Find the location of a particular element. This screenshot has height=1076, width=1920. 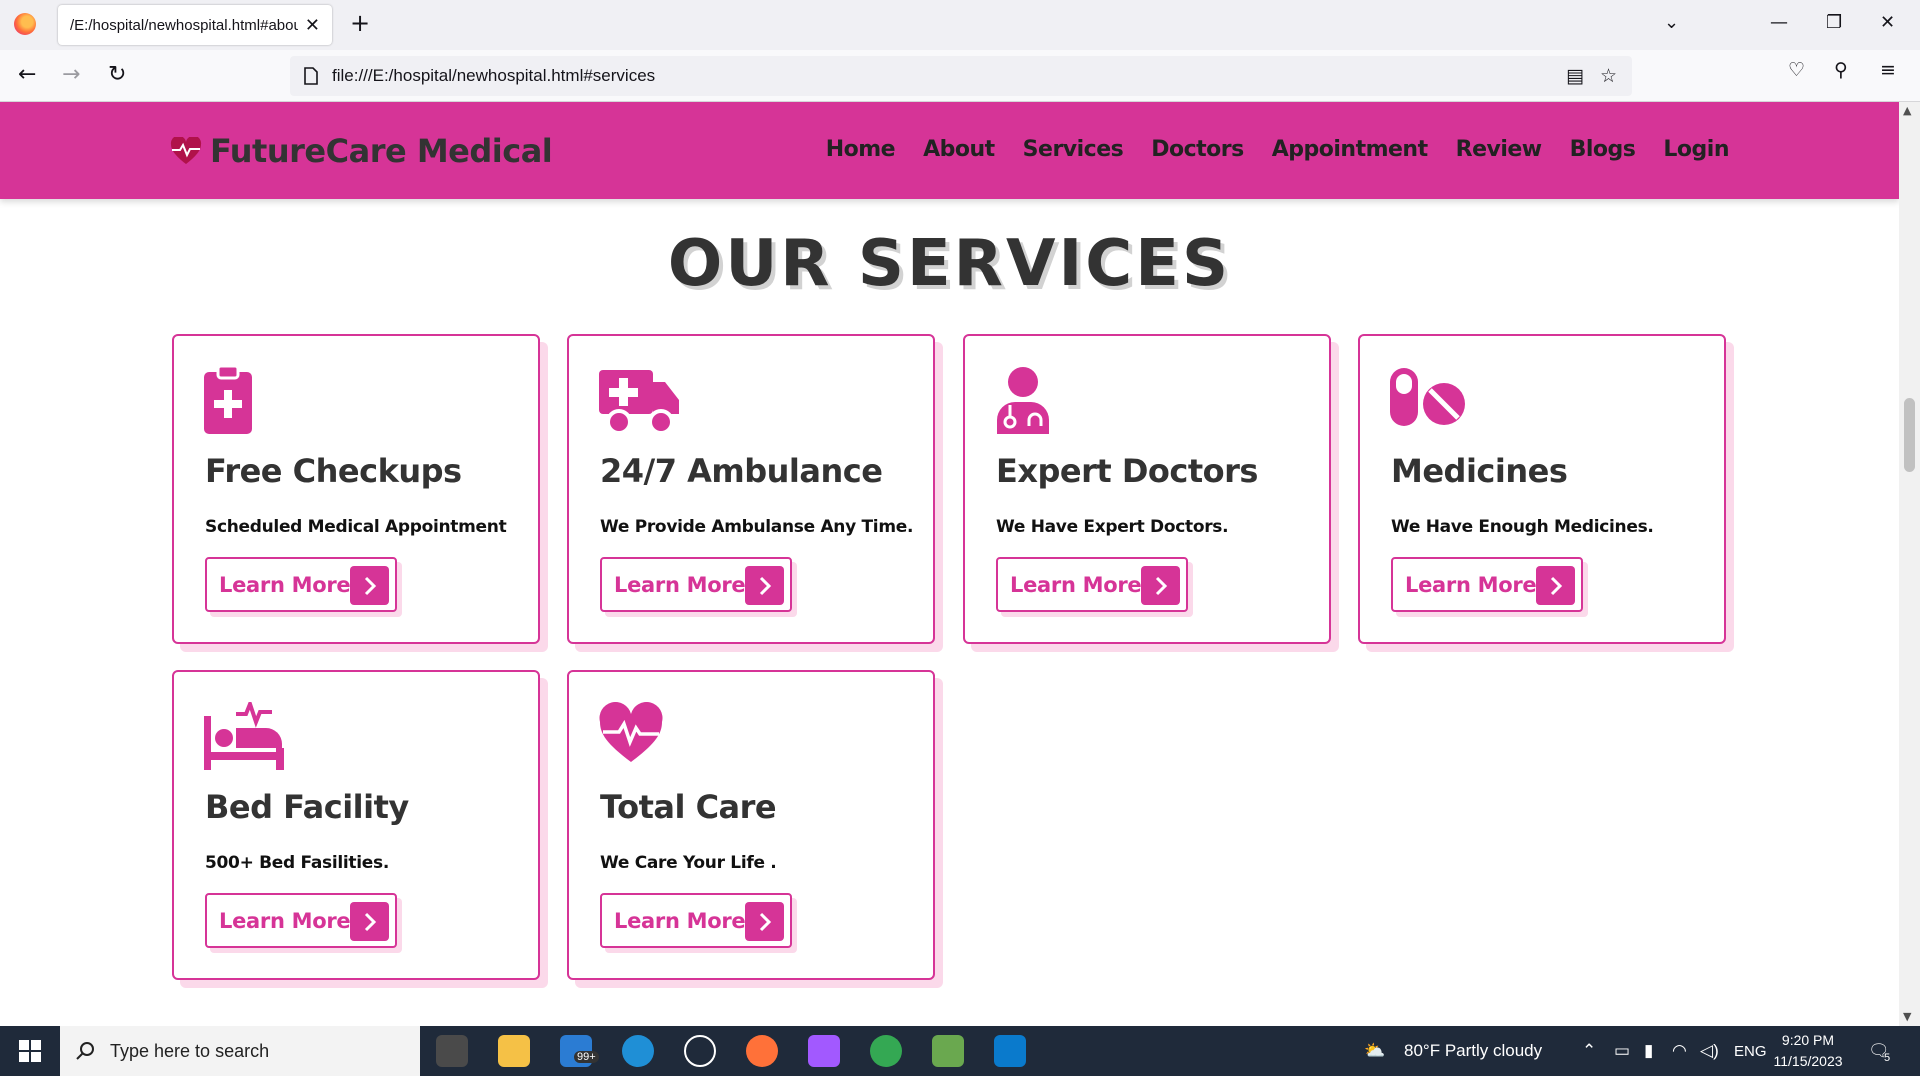

clock: 9:20 PM 11/15/2023 is located at coordinates (1808, 1051).